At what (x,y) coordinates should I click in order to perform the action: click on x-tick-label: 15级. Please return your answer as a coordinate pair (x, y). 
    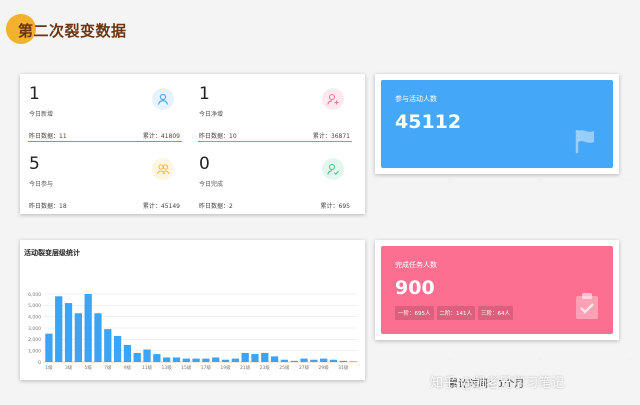
    Looking at the image, I should click on (186, 367).